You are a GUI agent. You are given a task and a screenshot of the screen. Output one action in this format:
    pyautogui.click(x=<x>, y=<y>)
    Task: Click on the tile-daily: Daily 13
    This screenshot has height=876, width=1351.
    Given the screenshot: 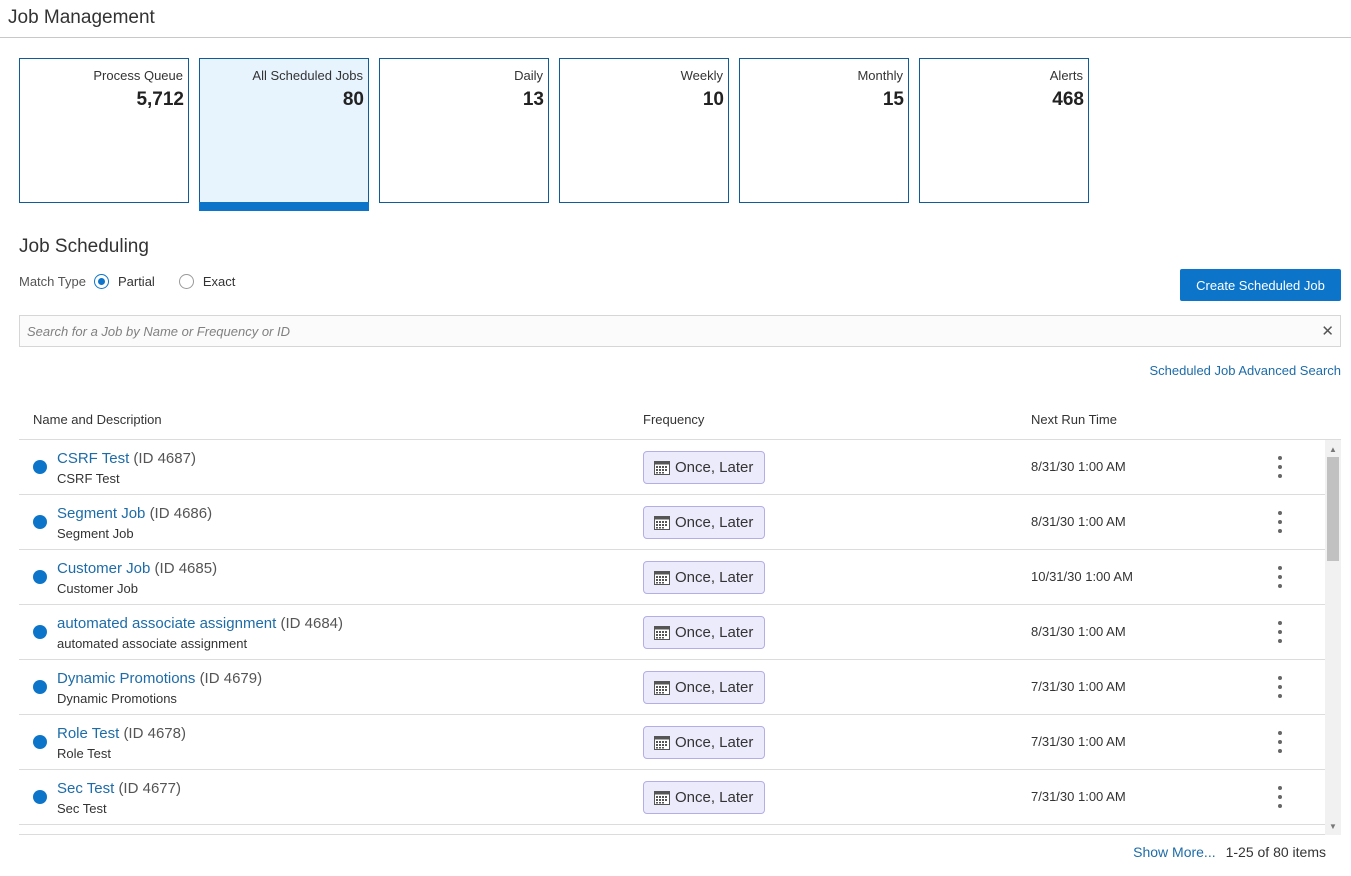 What is the action you would take?
    pyautogui.click(x=464, y=130)
    